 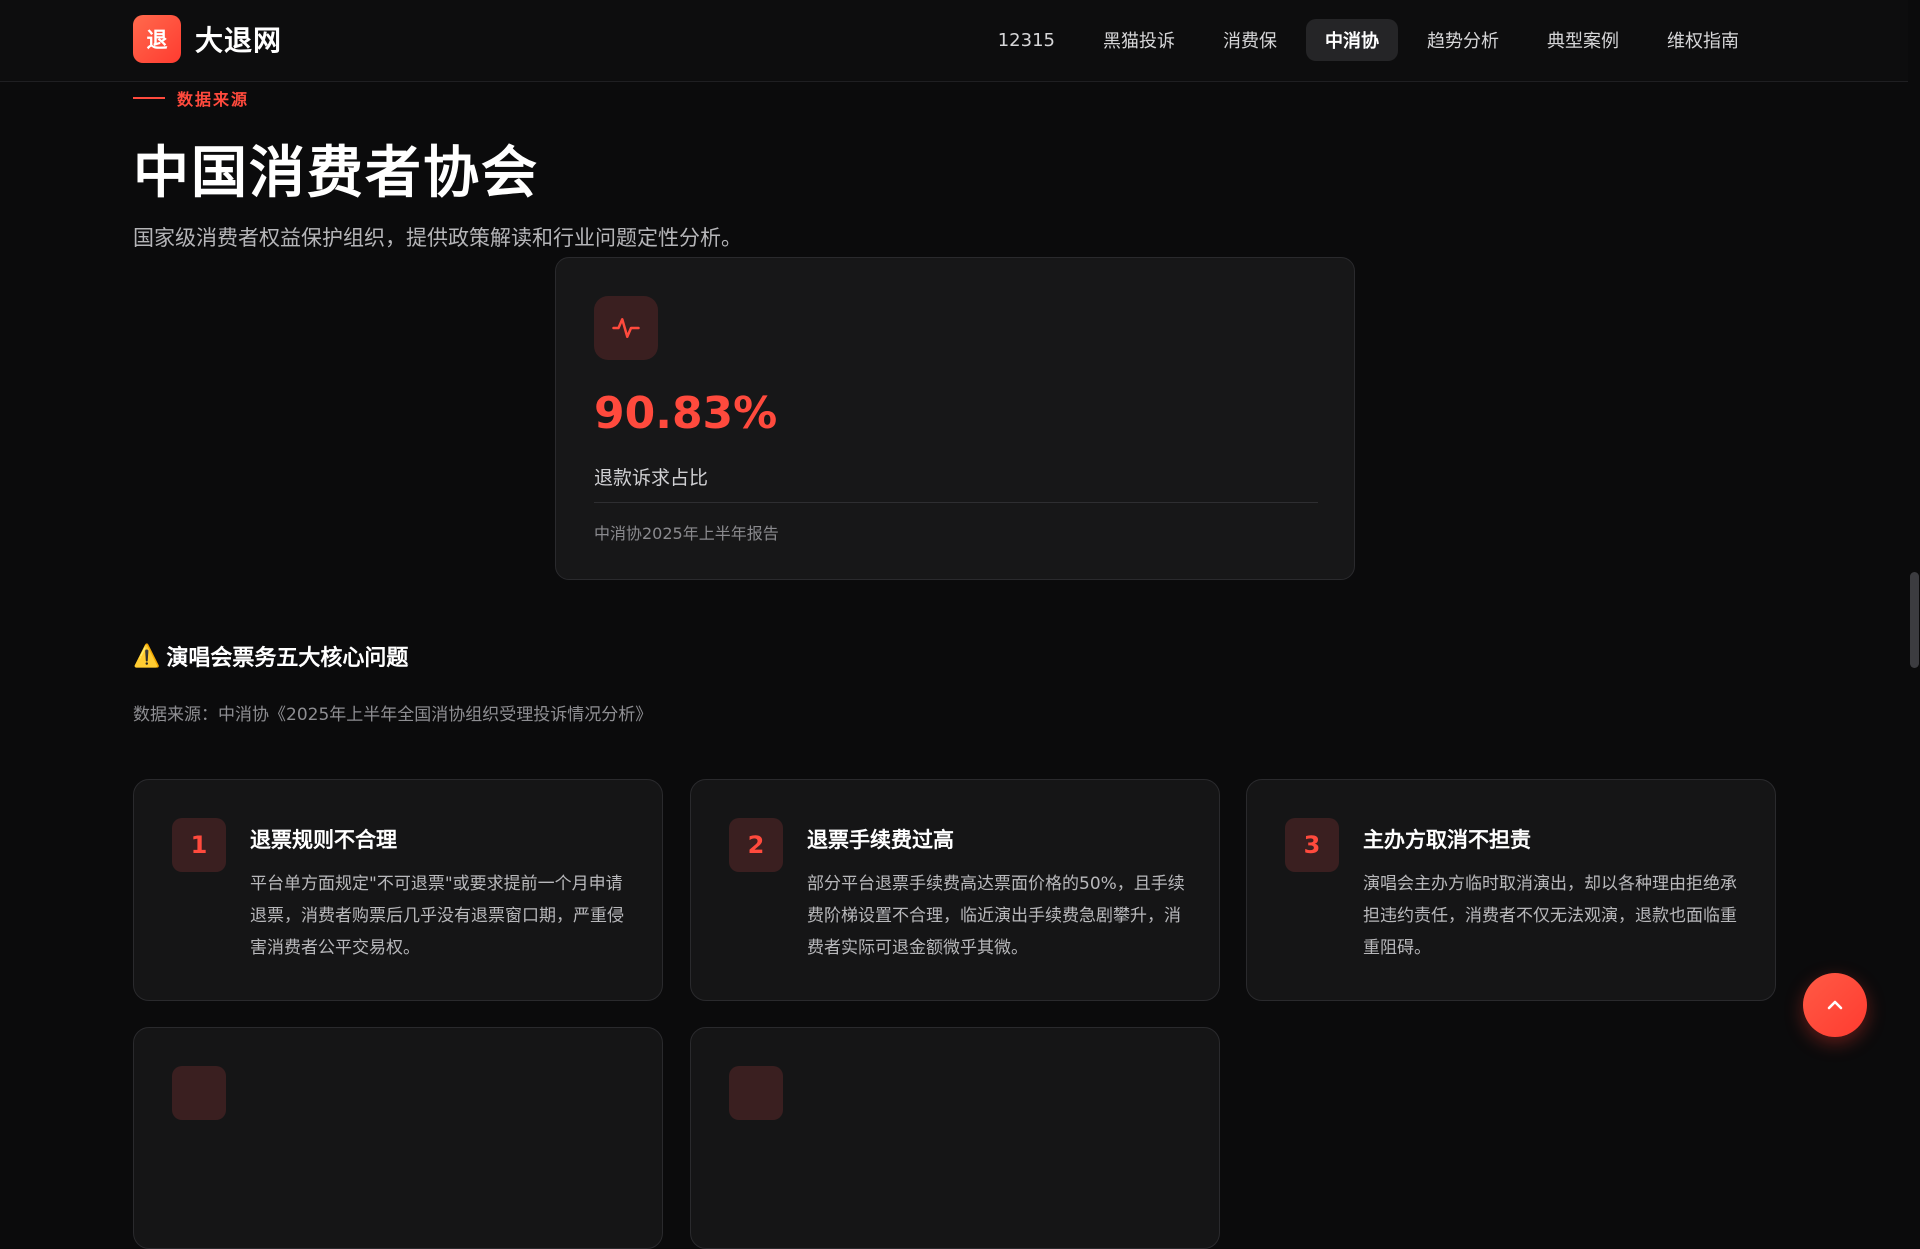 What do you see at coordinates (880, 840) in the screenshot?
I see `issue-title: 退票手续费过高` at bounding box center [880, 840].